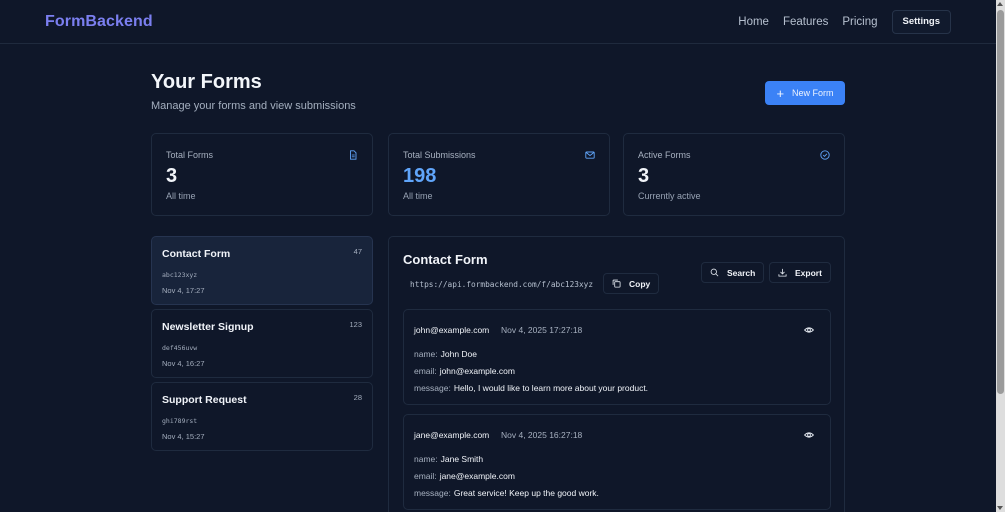 The height and width of the screenshot is (512, 1005). Describe the element at coordinates (462, 459) in the screenshot. I see `field-value: Jane Smith` at that location.